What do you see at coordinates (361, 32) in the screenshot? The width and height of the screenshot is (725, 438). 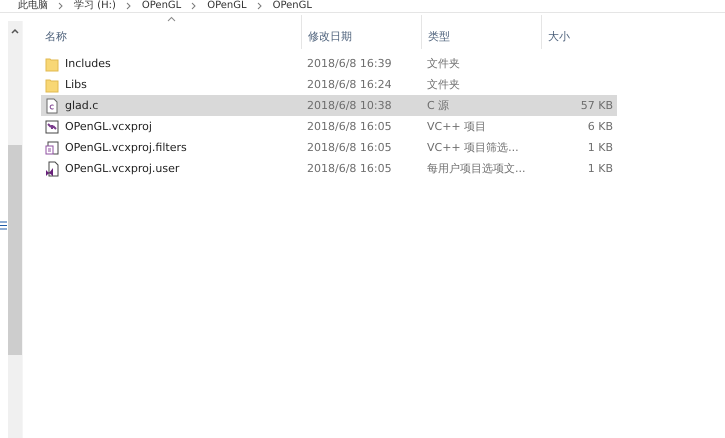 I see `column-header: 修改日期` at bounding box center [361, 32].